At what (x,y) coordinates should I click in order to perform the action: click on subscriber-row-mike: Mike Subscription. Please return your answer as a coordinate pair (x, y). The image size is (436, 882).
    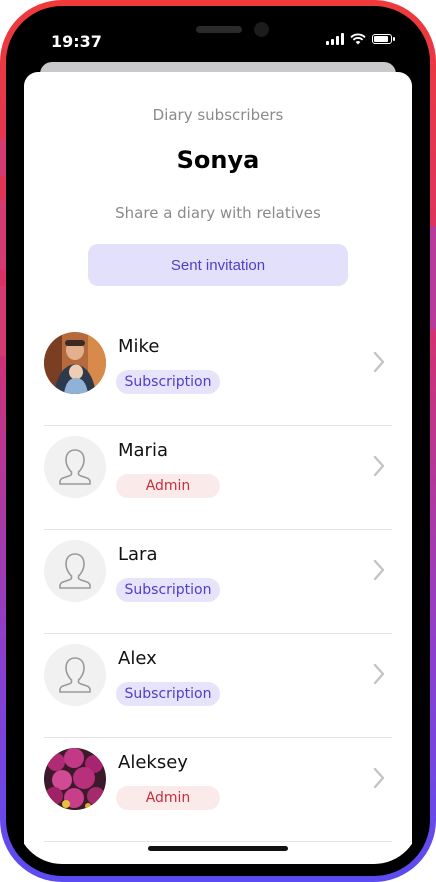
    Looking at the image, I should click on (218, 374).